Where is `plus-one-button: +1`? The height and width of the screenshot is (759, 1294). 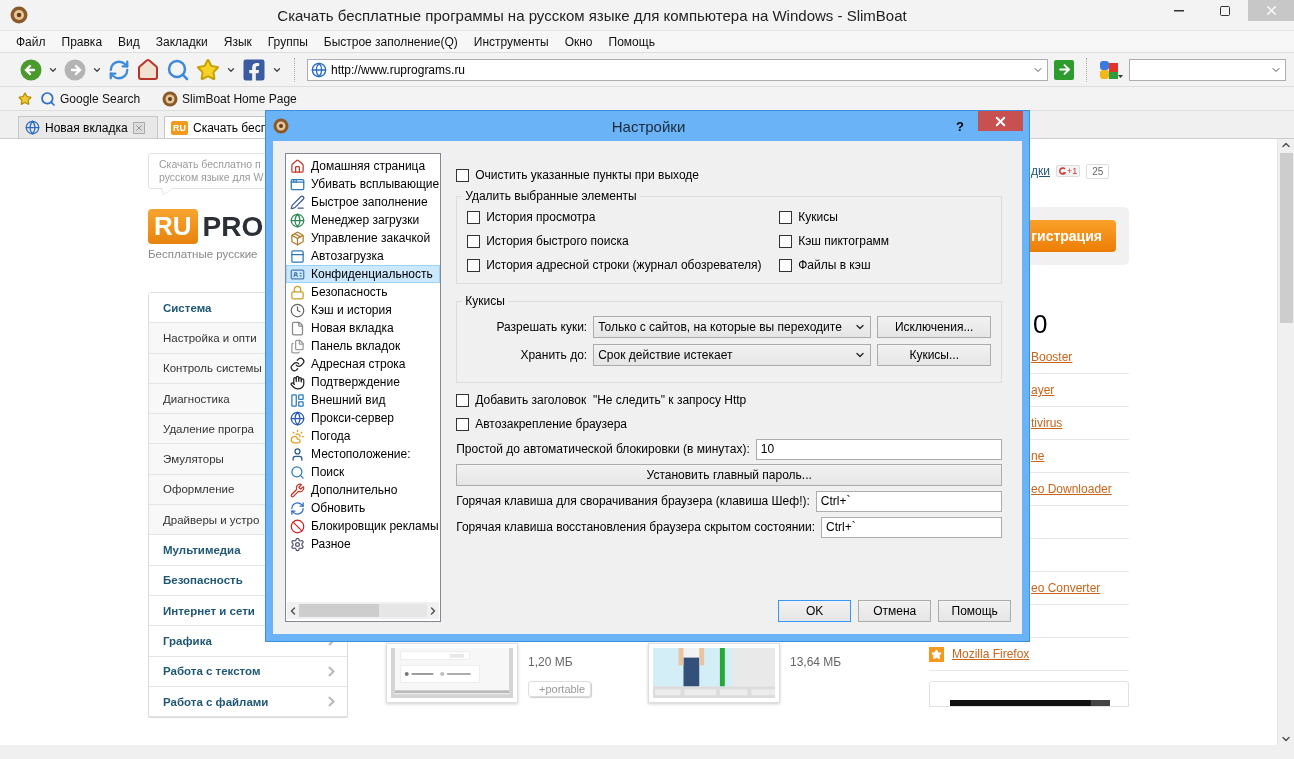 plus-one-button: +1 is located at coordinates (1068, 171).